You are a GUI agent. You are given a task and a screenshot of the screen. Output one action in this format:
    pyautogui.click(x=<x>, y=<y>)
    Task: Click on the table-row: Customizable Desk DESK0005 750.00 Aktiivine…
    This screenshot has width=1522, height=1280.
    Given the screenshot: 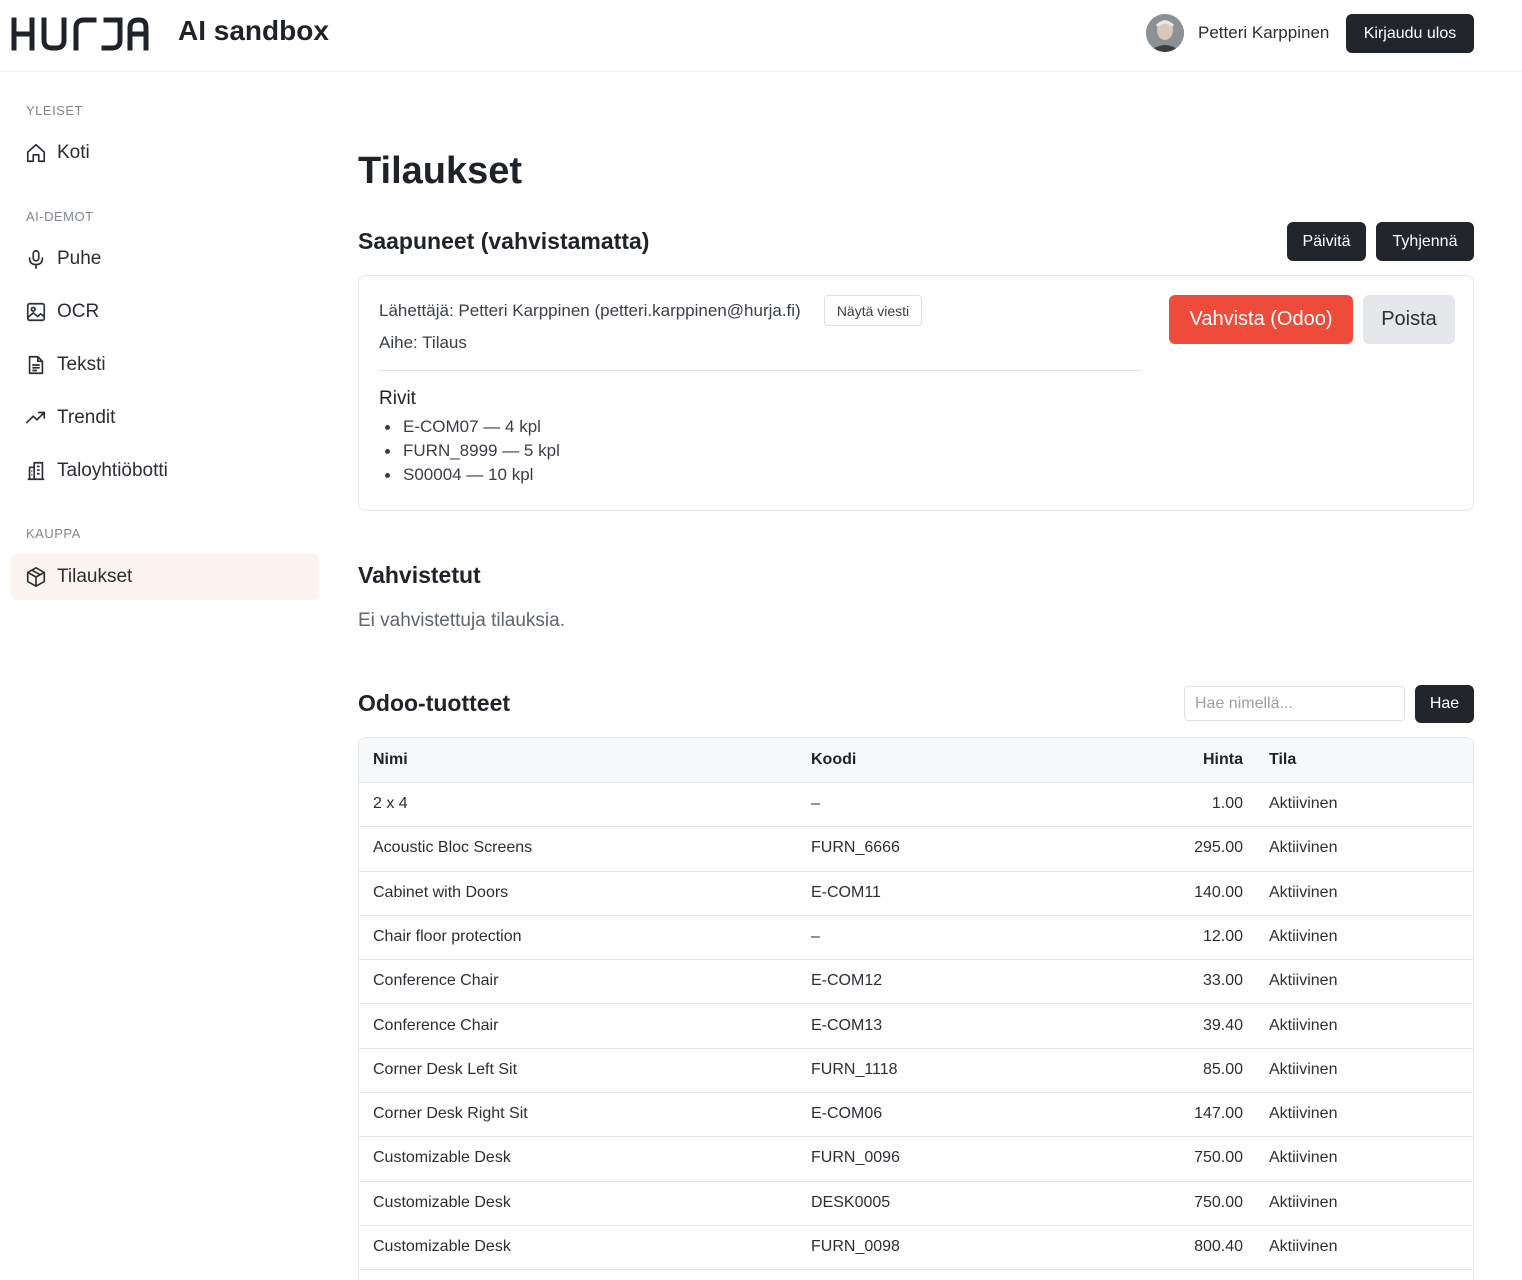 What is the action you would take?
    pyautogui.click(x=916, y=1204)
    